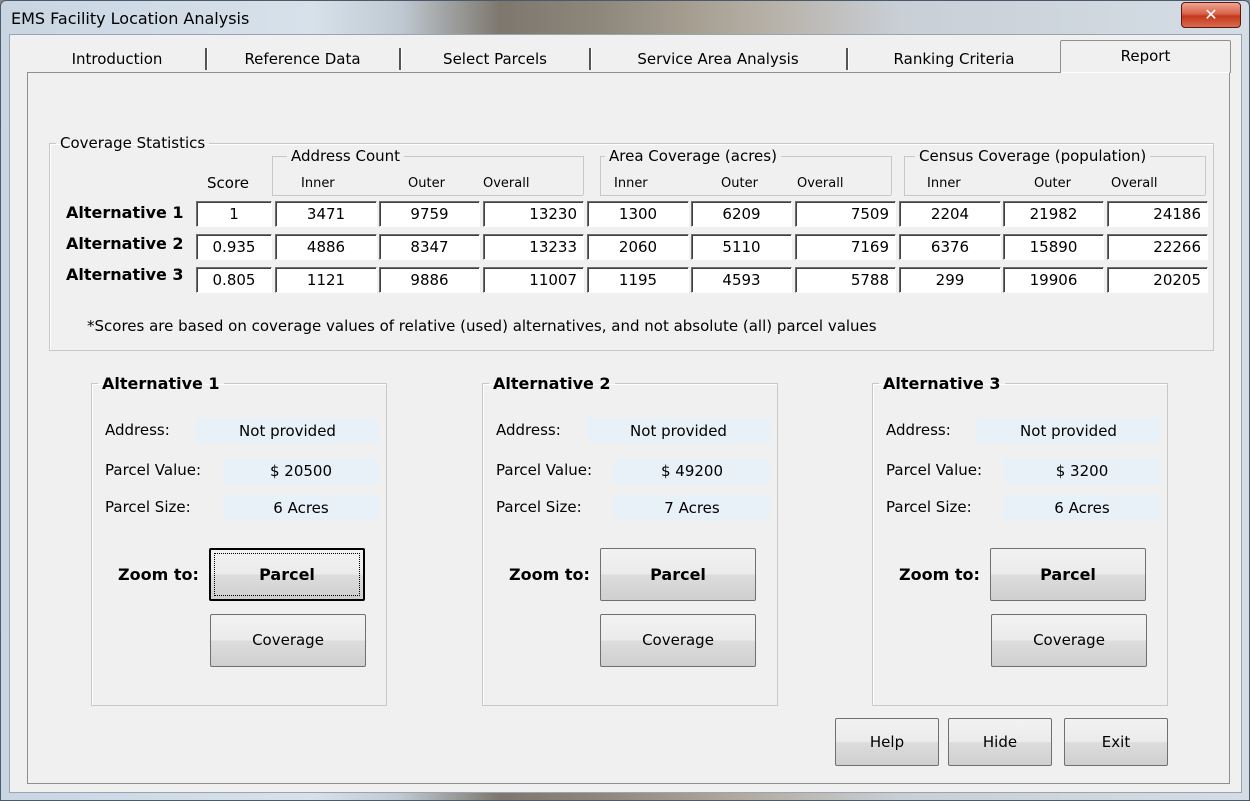  Describe the element at coordinates (234, 280) in the screenshot. I see `score-cell: 0.805` at that location.